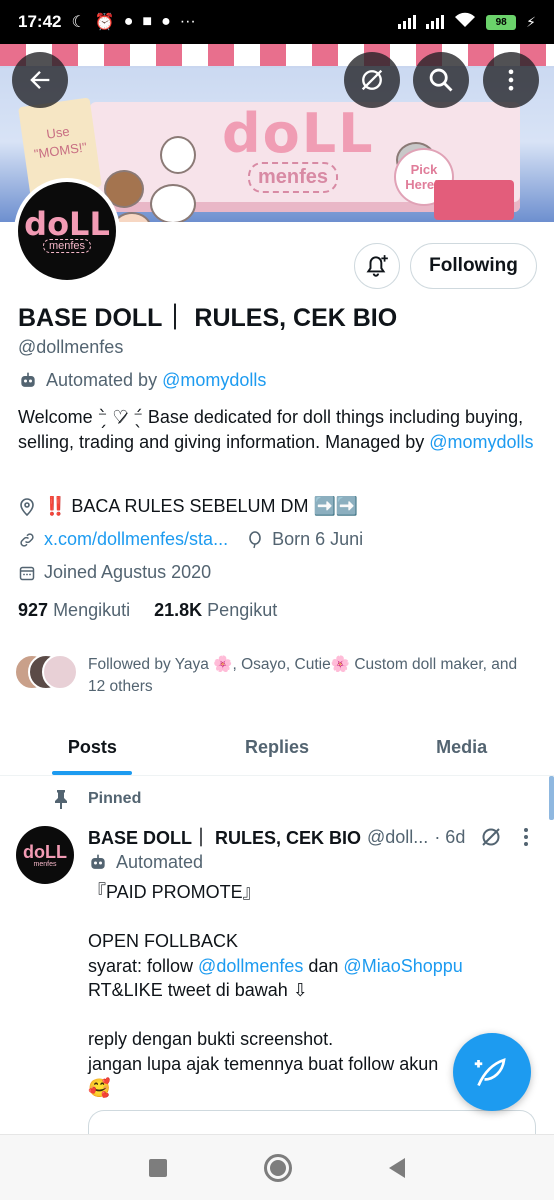 The width and height of the screenshot is (554, 1200). Describe the element at coordinates (27, 540) in the screenshot. I see `link-icon` at that location.